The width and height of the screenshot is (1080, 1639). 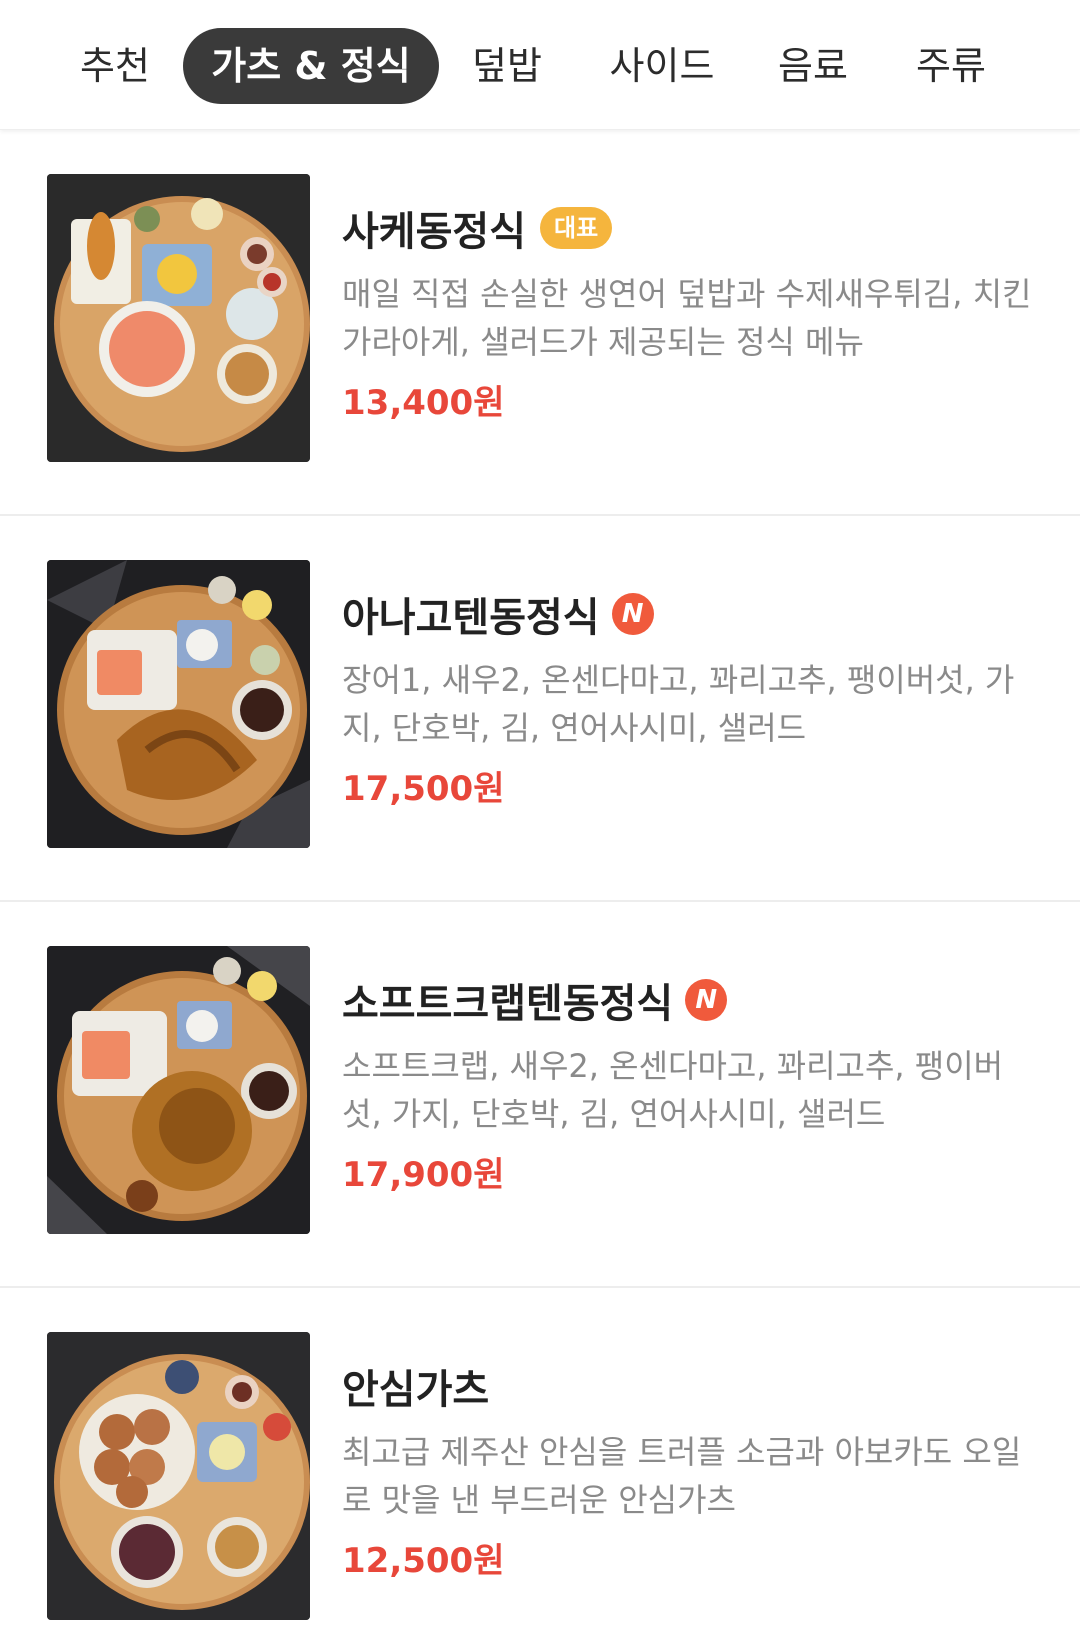 What do you see at coordinates (416, 1390) in the screenshot?
I see `menu-item-name: 안심가츠` at bounding box center [416, 1390].